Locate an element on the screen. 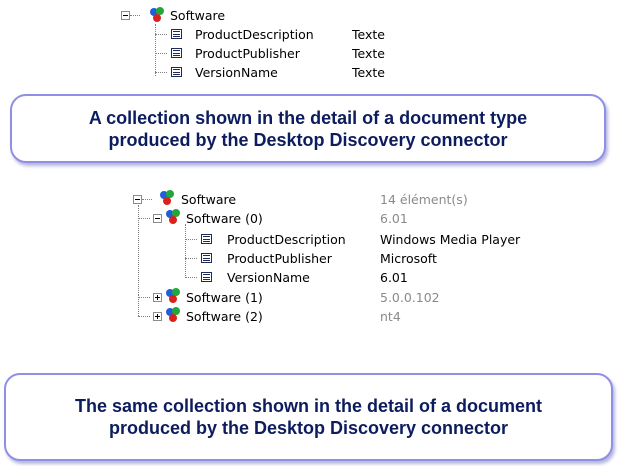 The image size is (619, 466). item-label: Software (2) is located at coordinates (224, 316).